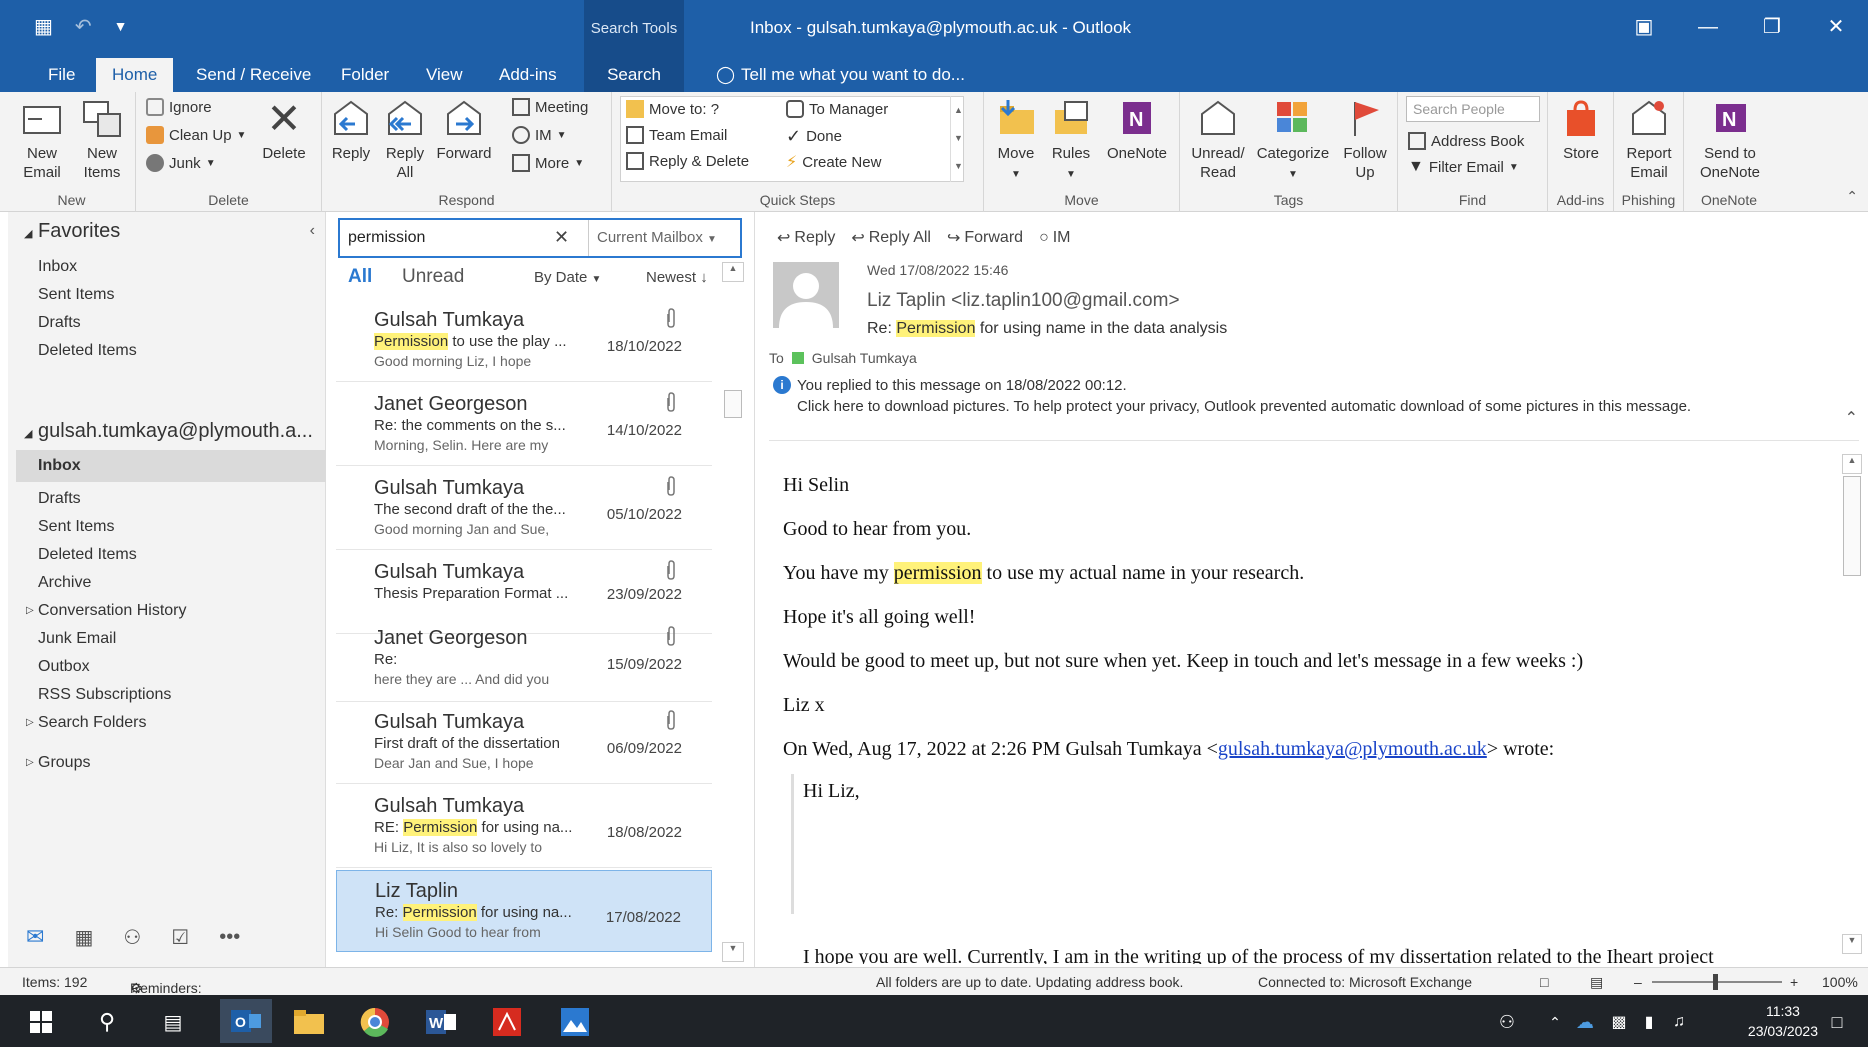 The width and height of the screenshot is (1868, 1047). Describe the element at coordinates (444, 75) in the screenshot. I see `tab-view: View` at that location.